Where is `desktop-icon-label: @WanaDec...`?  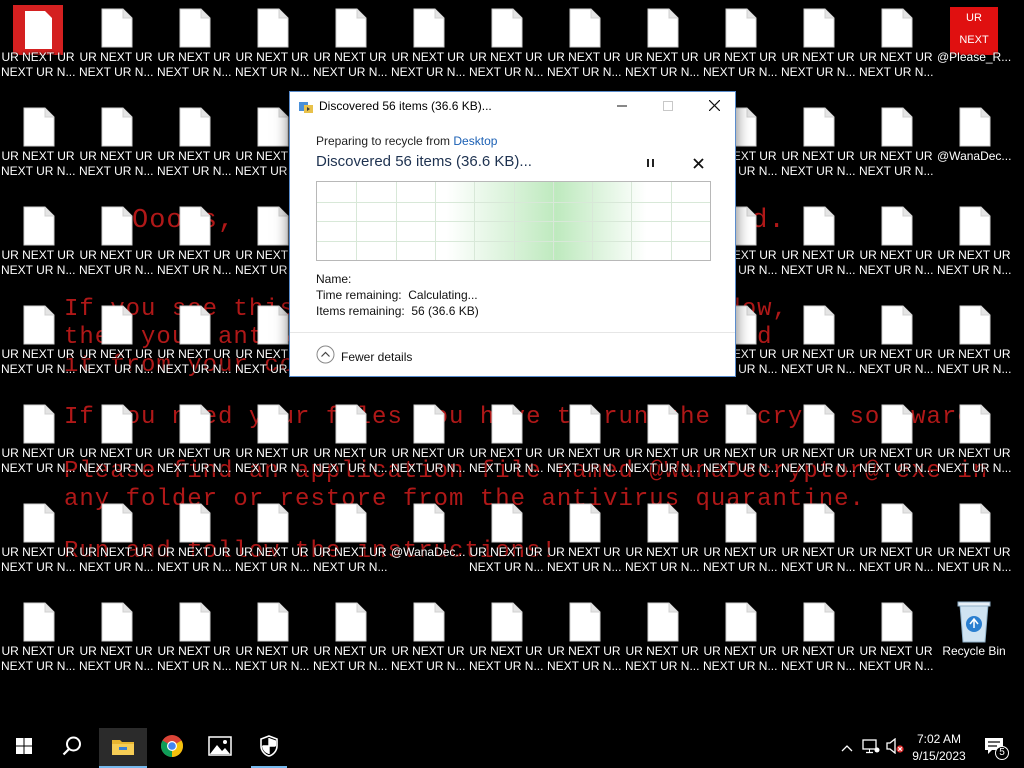
desktop-icon-label: @WanaDec... is located at coordinates (428, 552).